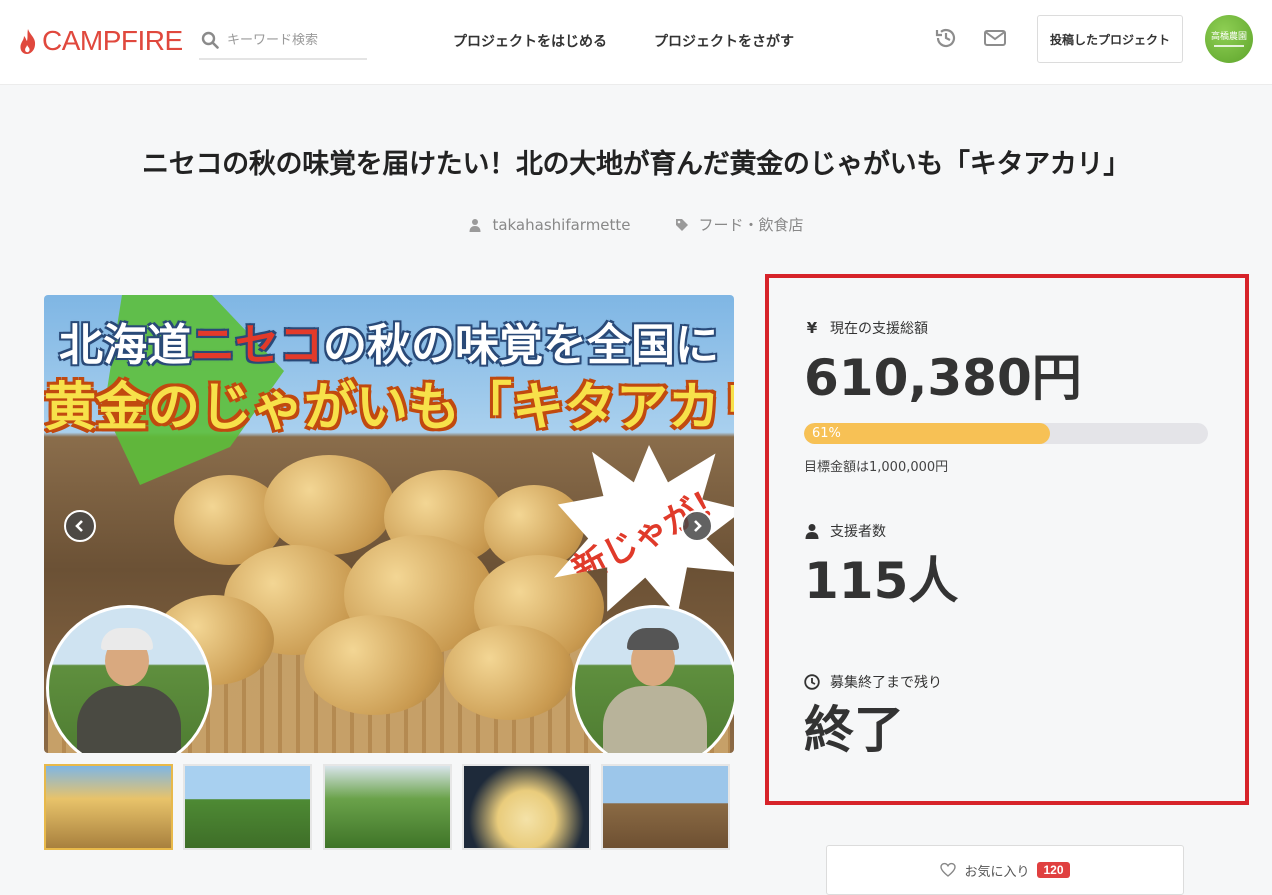 The height and width of the screenshot is (895, 1272). I want to click on backers-label-row: 支援者数, so click(845, 531).